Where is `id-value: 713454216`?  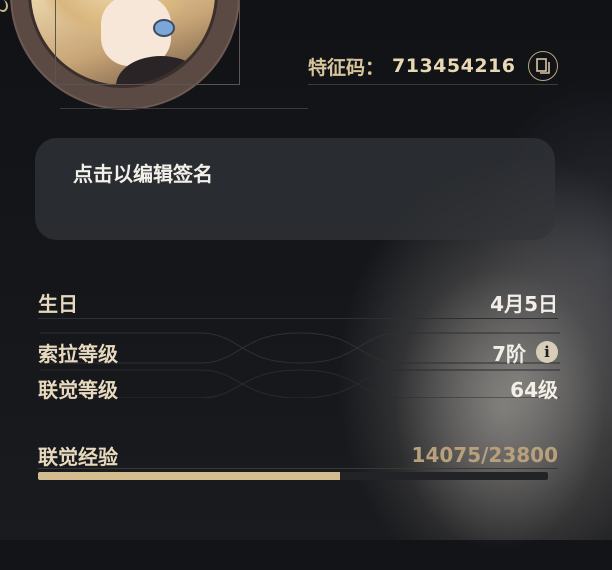 id-value: 713454216 is located at coordinates (454, 66).